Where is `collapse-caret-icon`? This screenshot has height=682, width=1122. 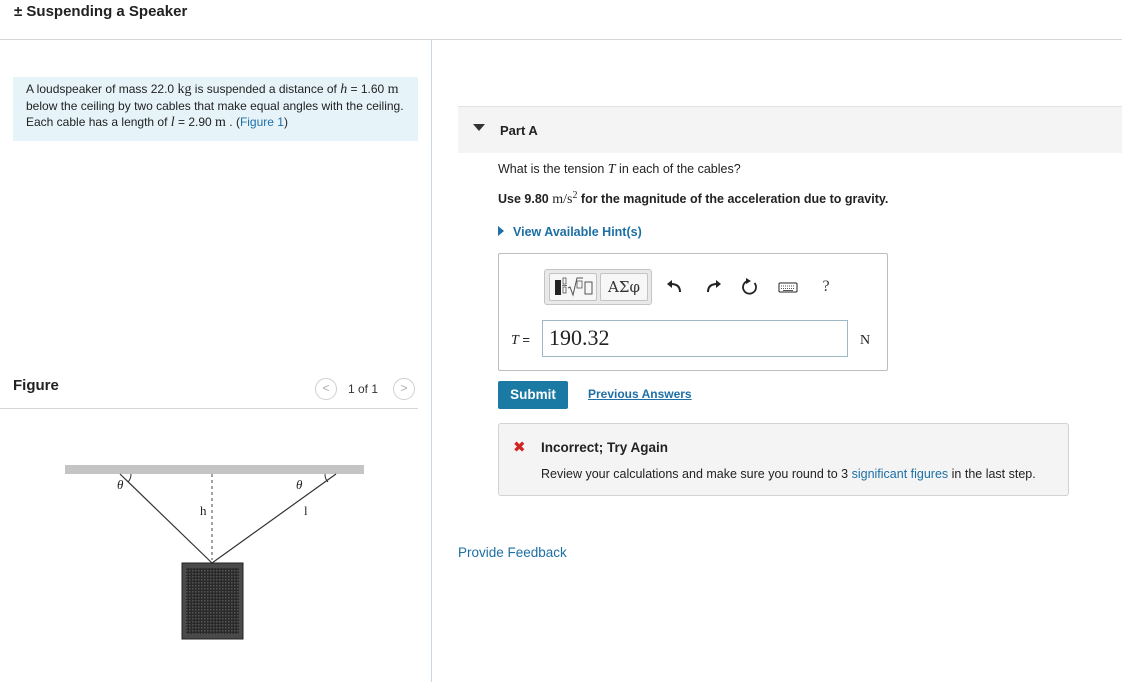 collapse-caret-icon is located at coordinates (479, 127).